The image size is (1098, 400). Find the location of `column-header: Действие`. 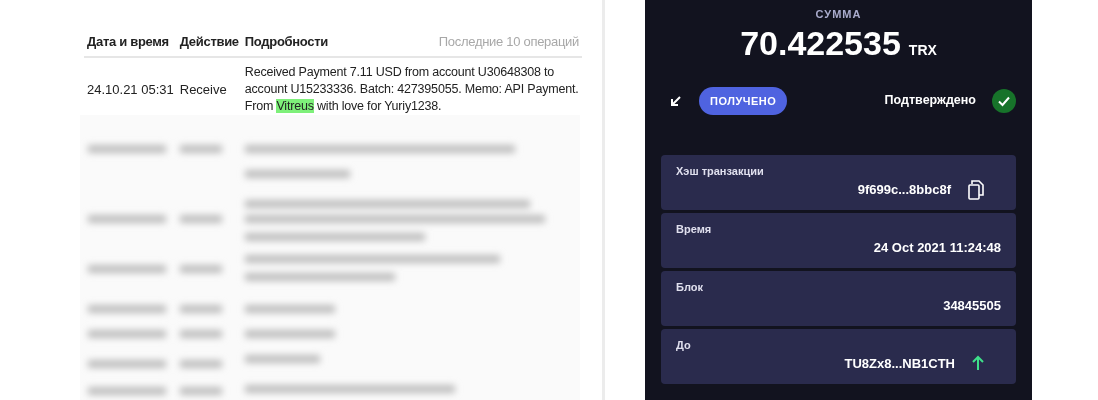

column-header: Действие is located at coordinates (209, 44).